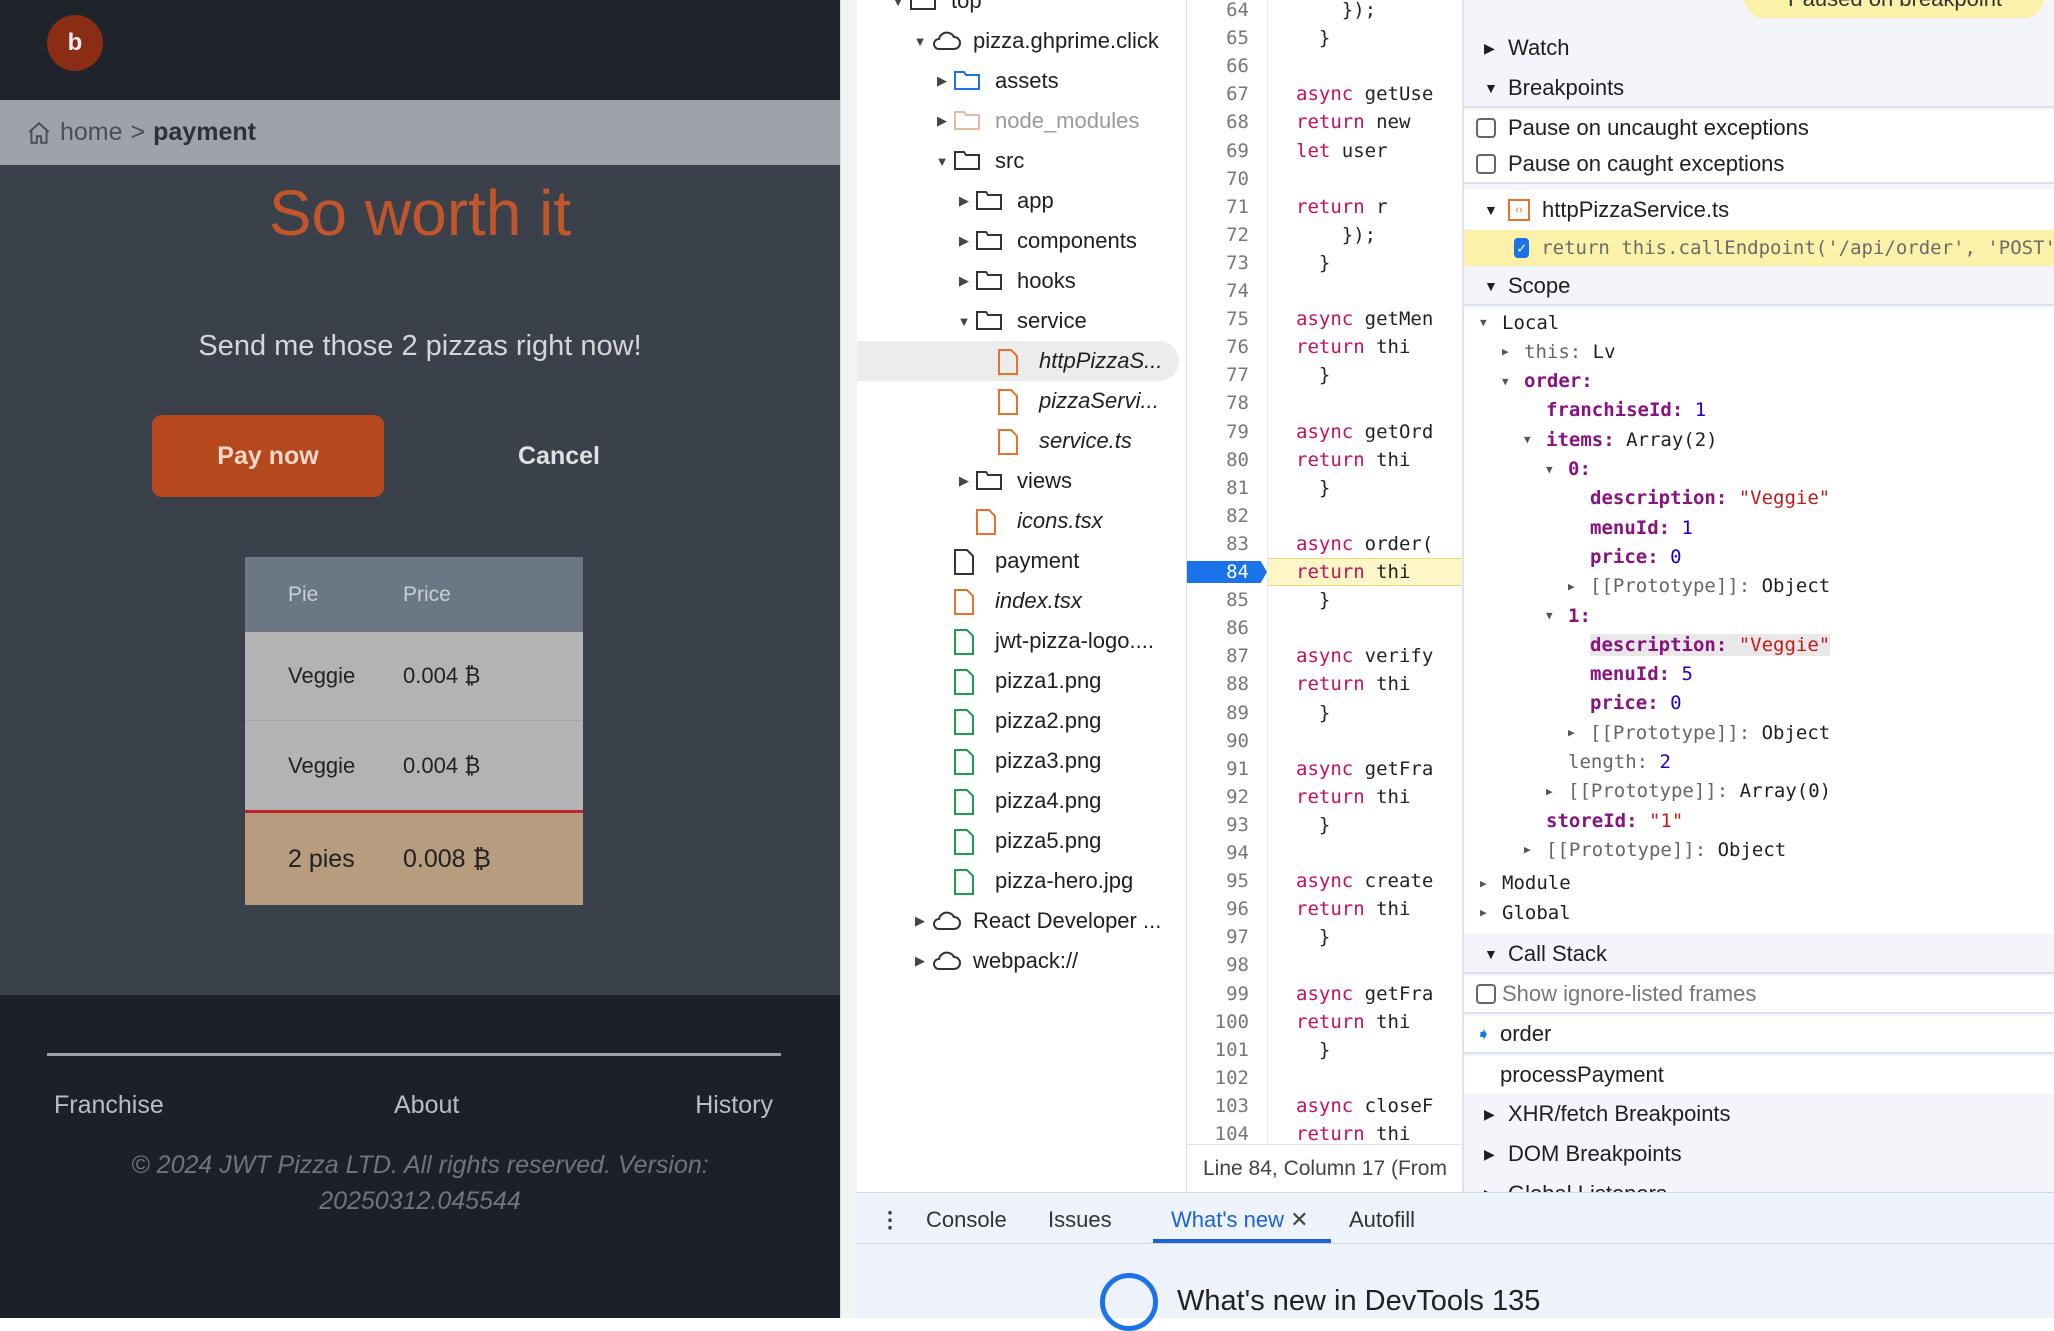  What do you see at coordinates (1227, 769) in the screenshot?
I see `line-number: 91` at bounding box center [1227, 769].